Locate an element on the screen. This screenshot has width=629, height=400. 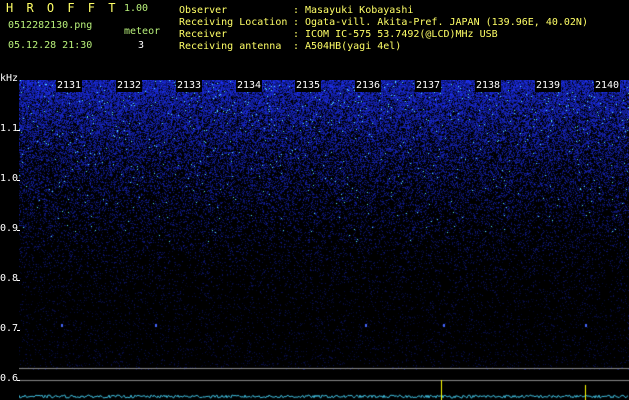
info-key-observer: Observer is located at coordinates (203, 10).